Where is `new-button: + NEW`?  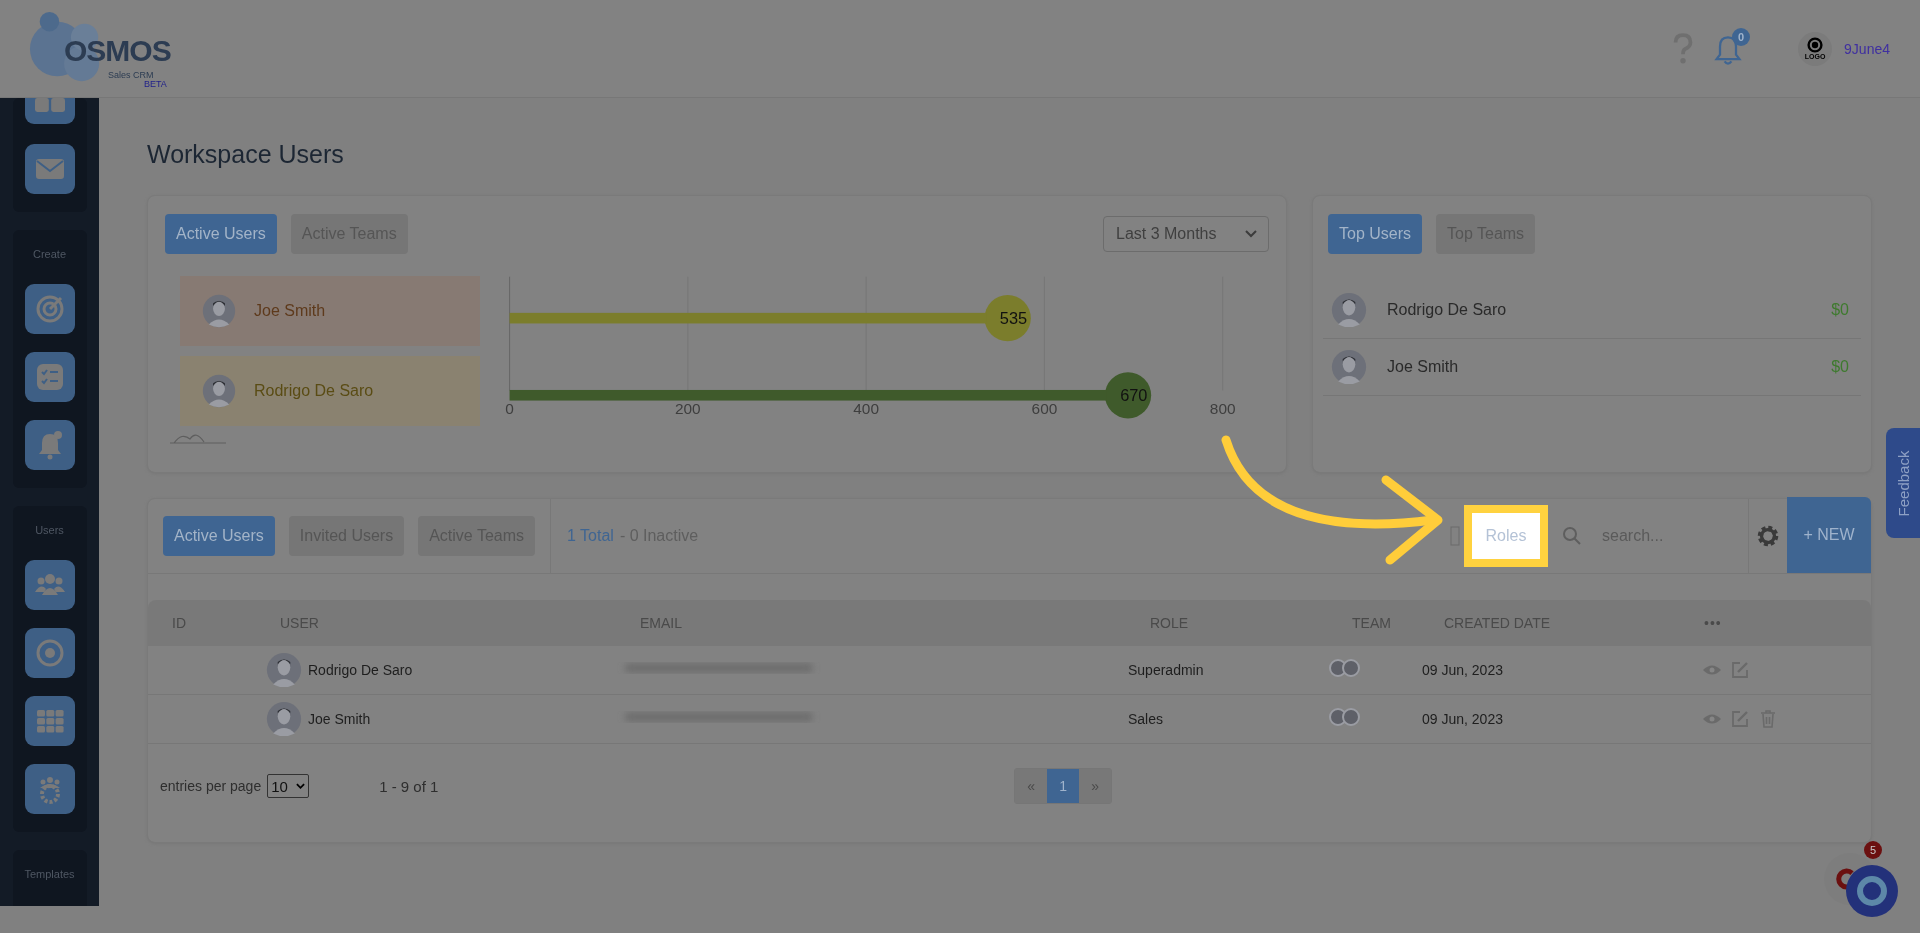 new-button: + NEW is located at coordinates (1829, 535).